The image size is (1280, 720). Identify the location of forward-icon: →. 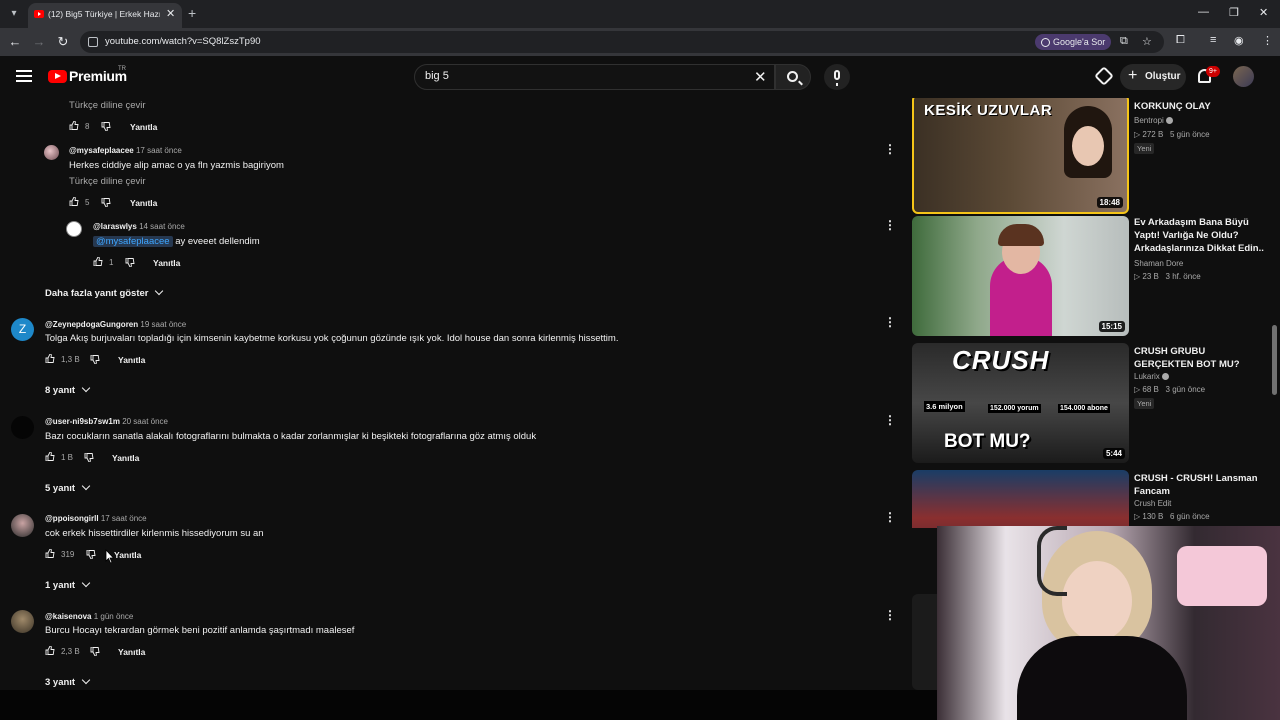
(39, 41).